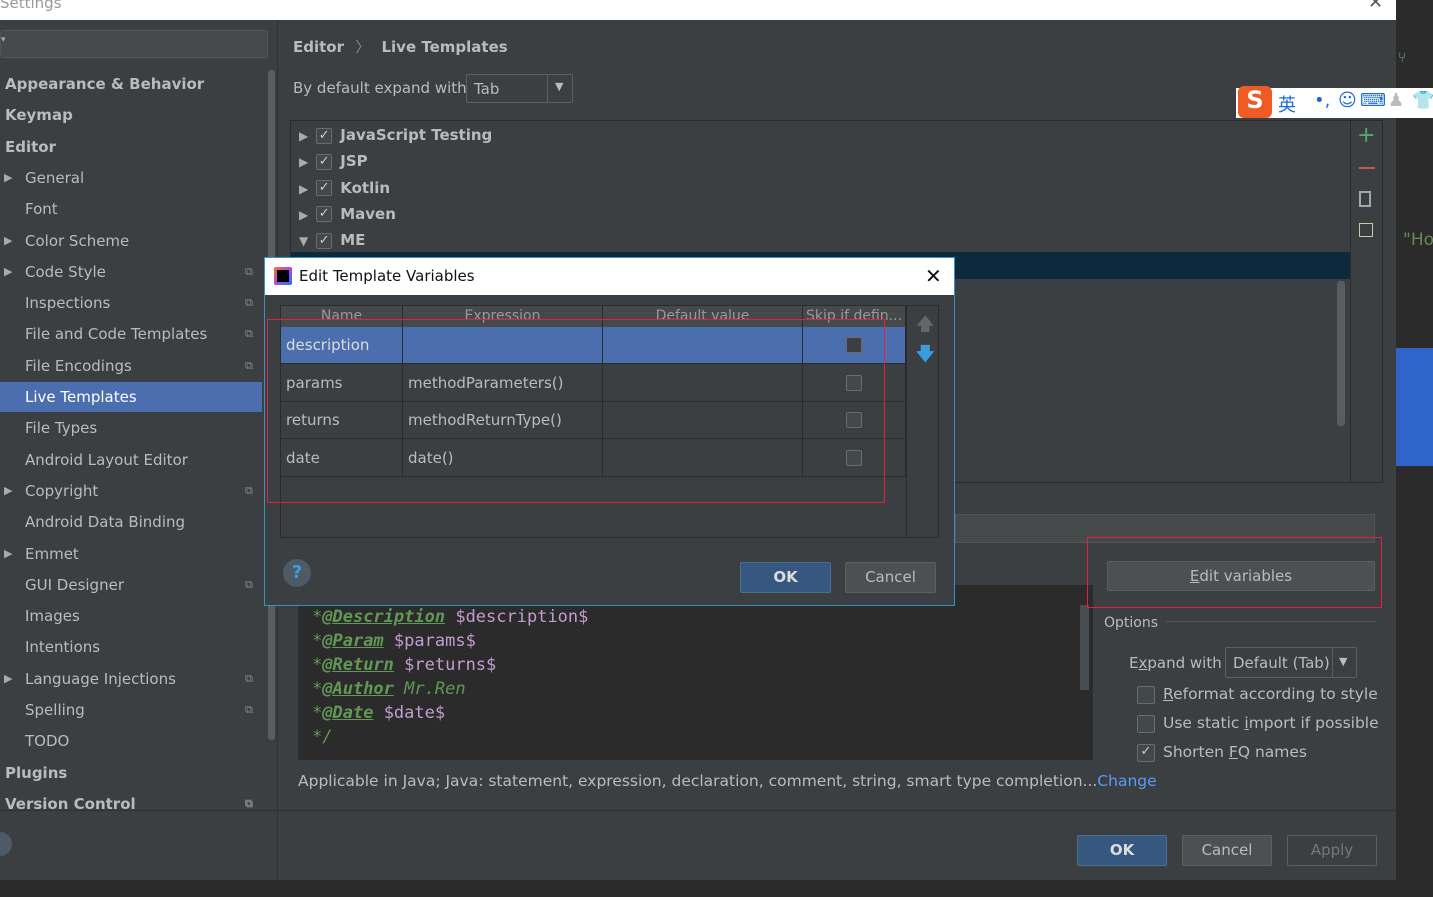  I want to click on sidebar-item: ▶ Language Injections ⧉, so click(131, 679).